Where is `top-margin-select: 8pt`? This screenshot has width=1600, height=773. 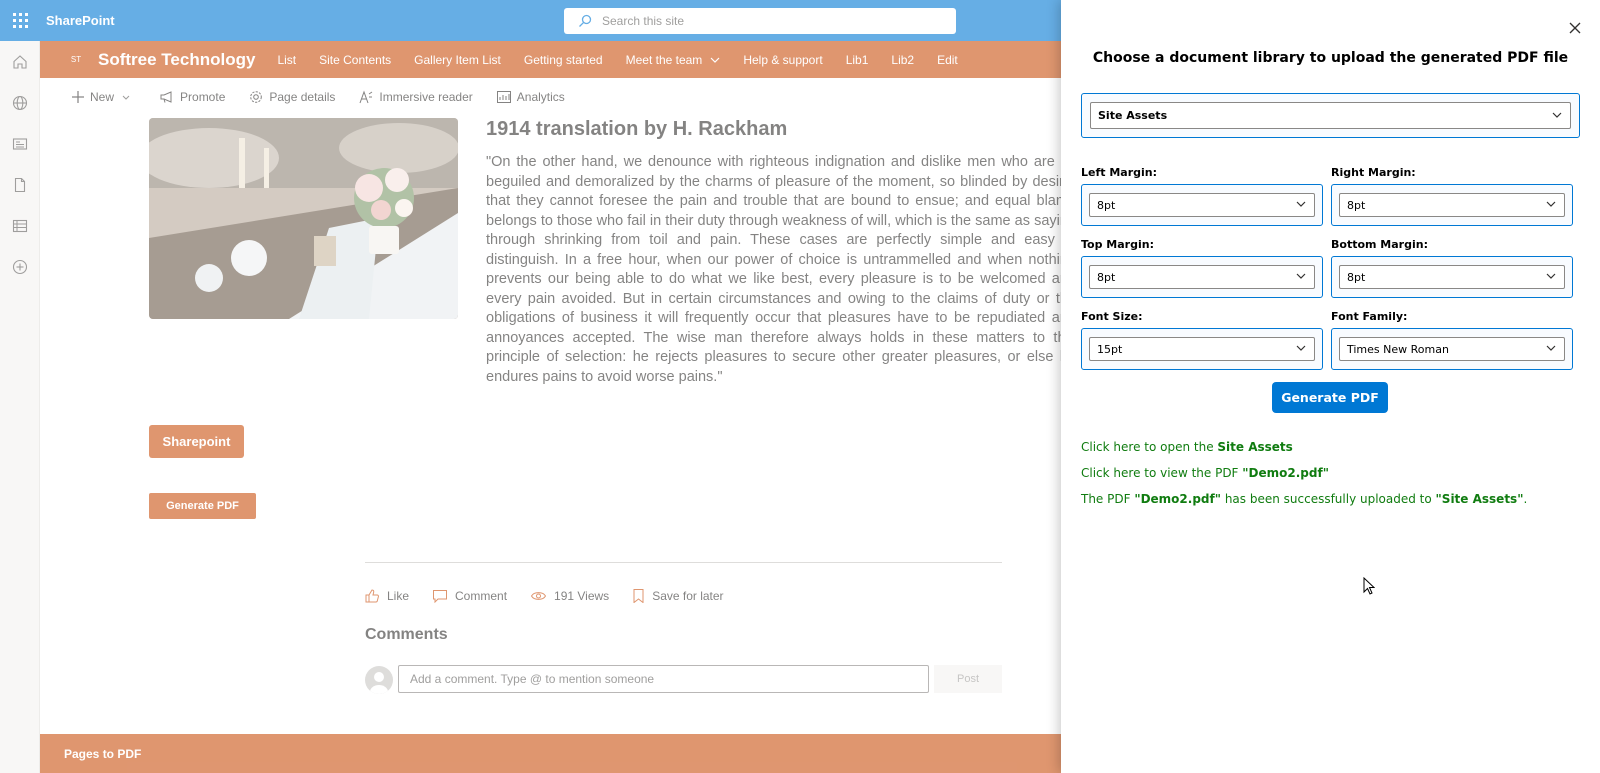
top-margin-select: 8pt is located at coordinates (1202, 277).